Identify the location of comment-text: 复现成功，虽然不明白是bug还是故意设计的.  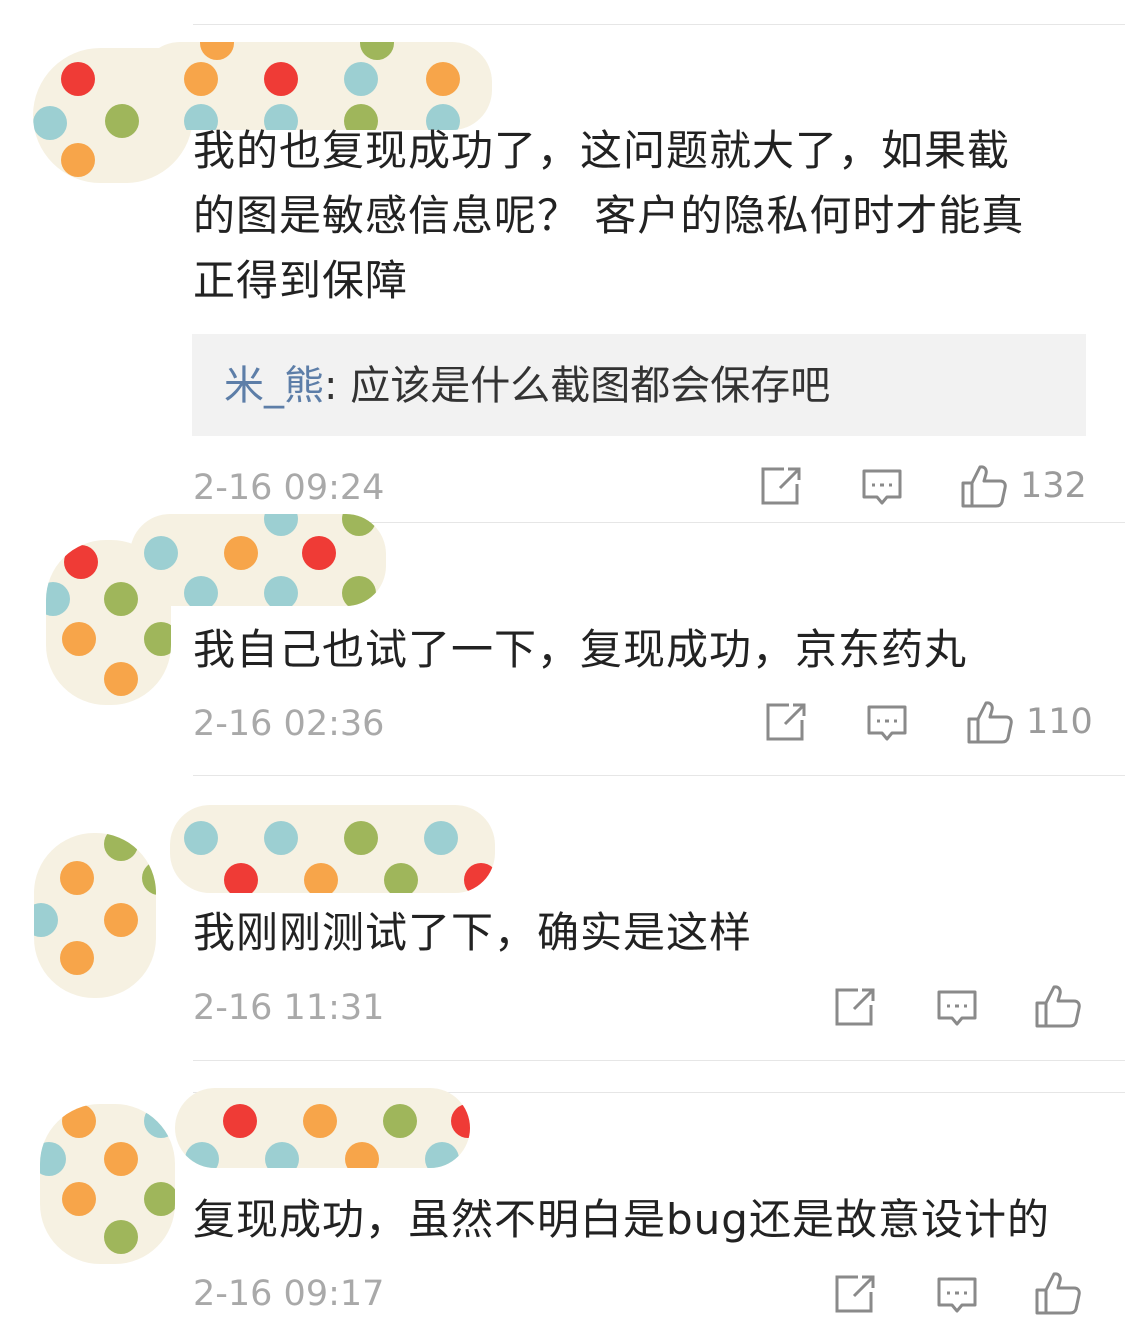
(621, 1219).